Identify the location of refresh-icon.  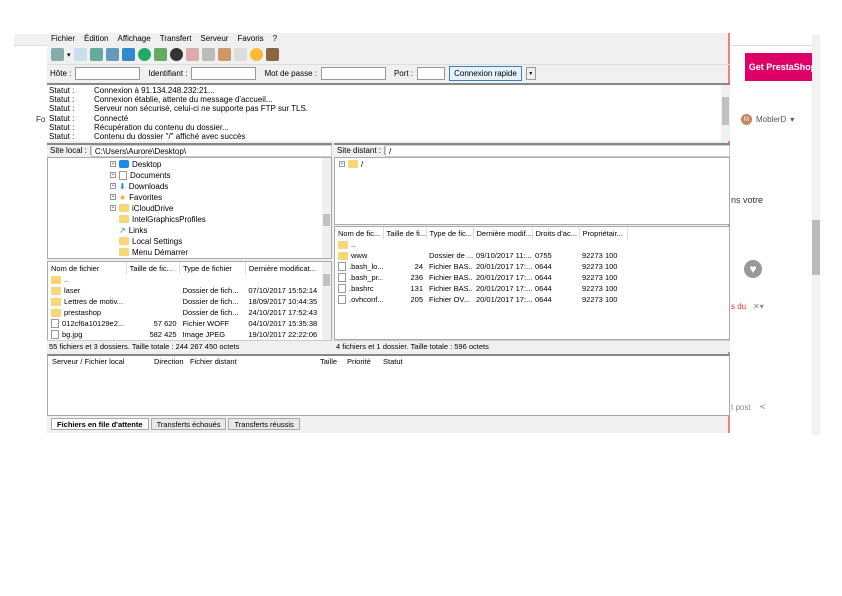
(144, 54).